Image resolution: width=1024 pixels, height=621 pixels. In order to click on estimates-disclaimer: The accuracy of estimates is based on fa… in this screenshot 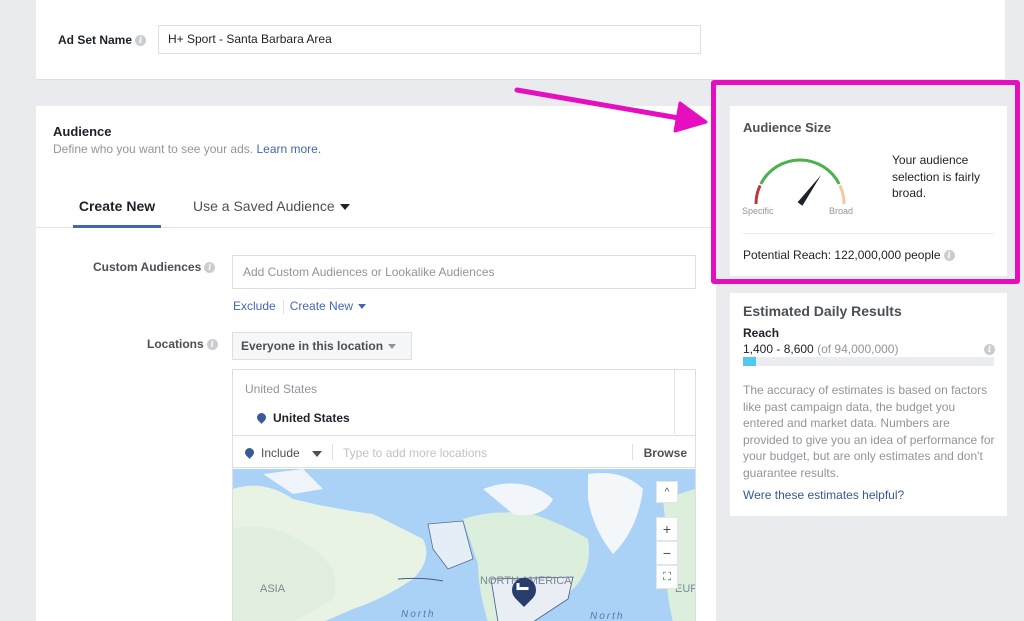, I will do `click(869, 431)`.